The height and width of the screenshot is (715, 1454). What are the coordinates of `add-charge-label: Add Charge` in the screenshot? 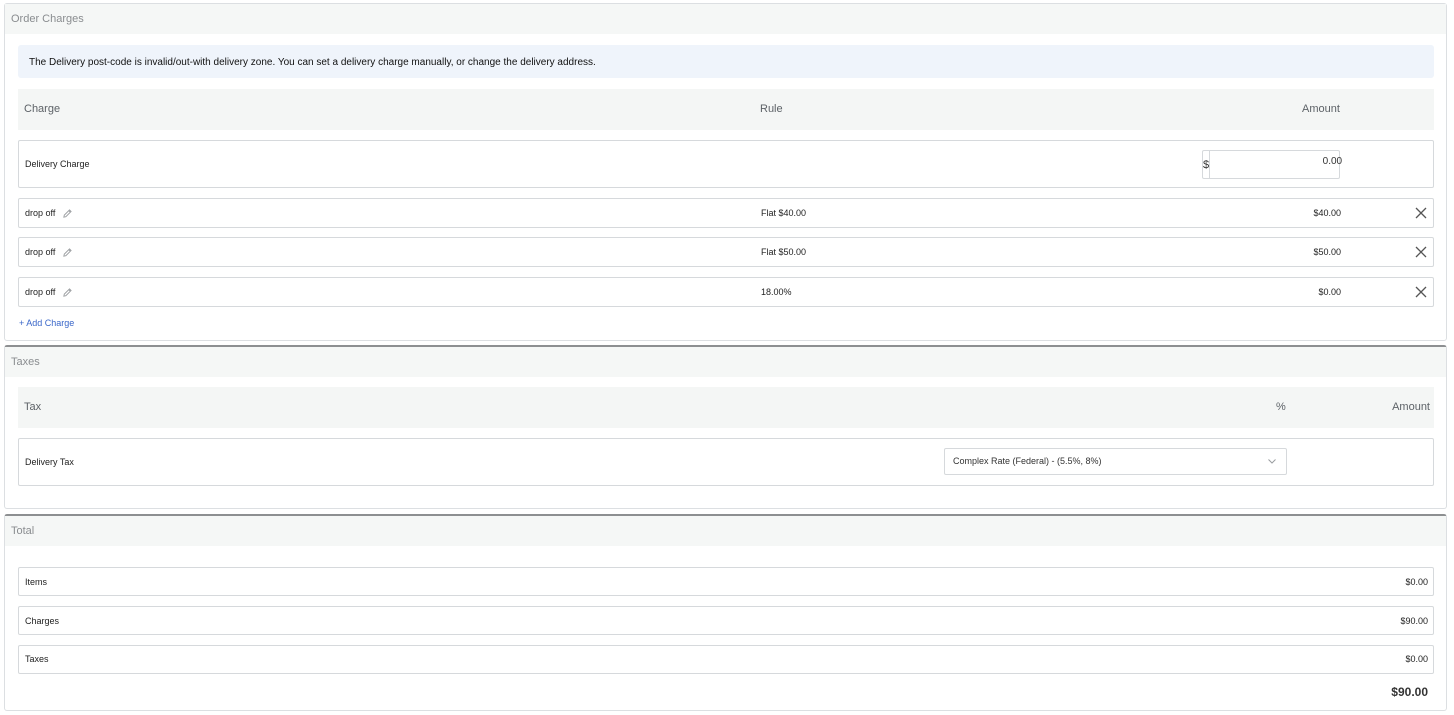 It's located at (50, 323).